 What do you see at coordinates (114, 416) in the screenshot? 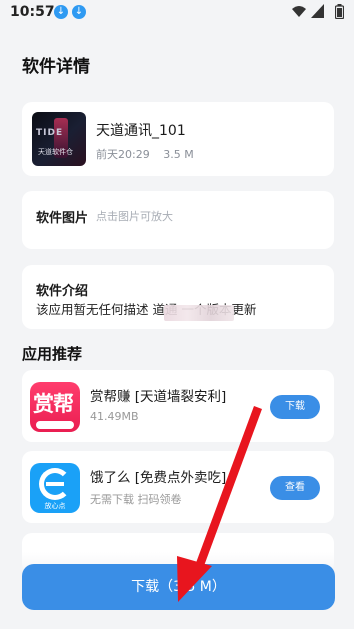
I see `recommend-item-sub: 41.49MB` at bounding box center [114, 416].